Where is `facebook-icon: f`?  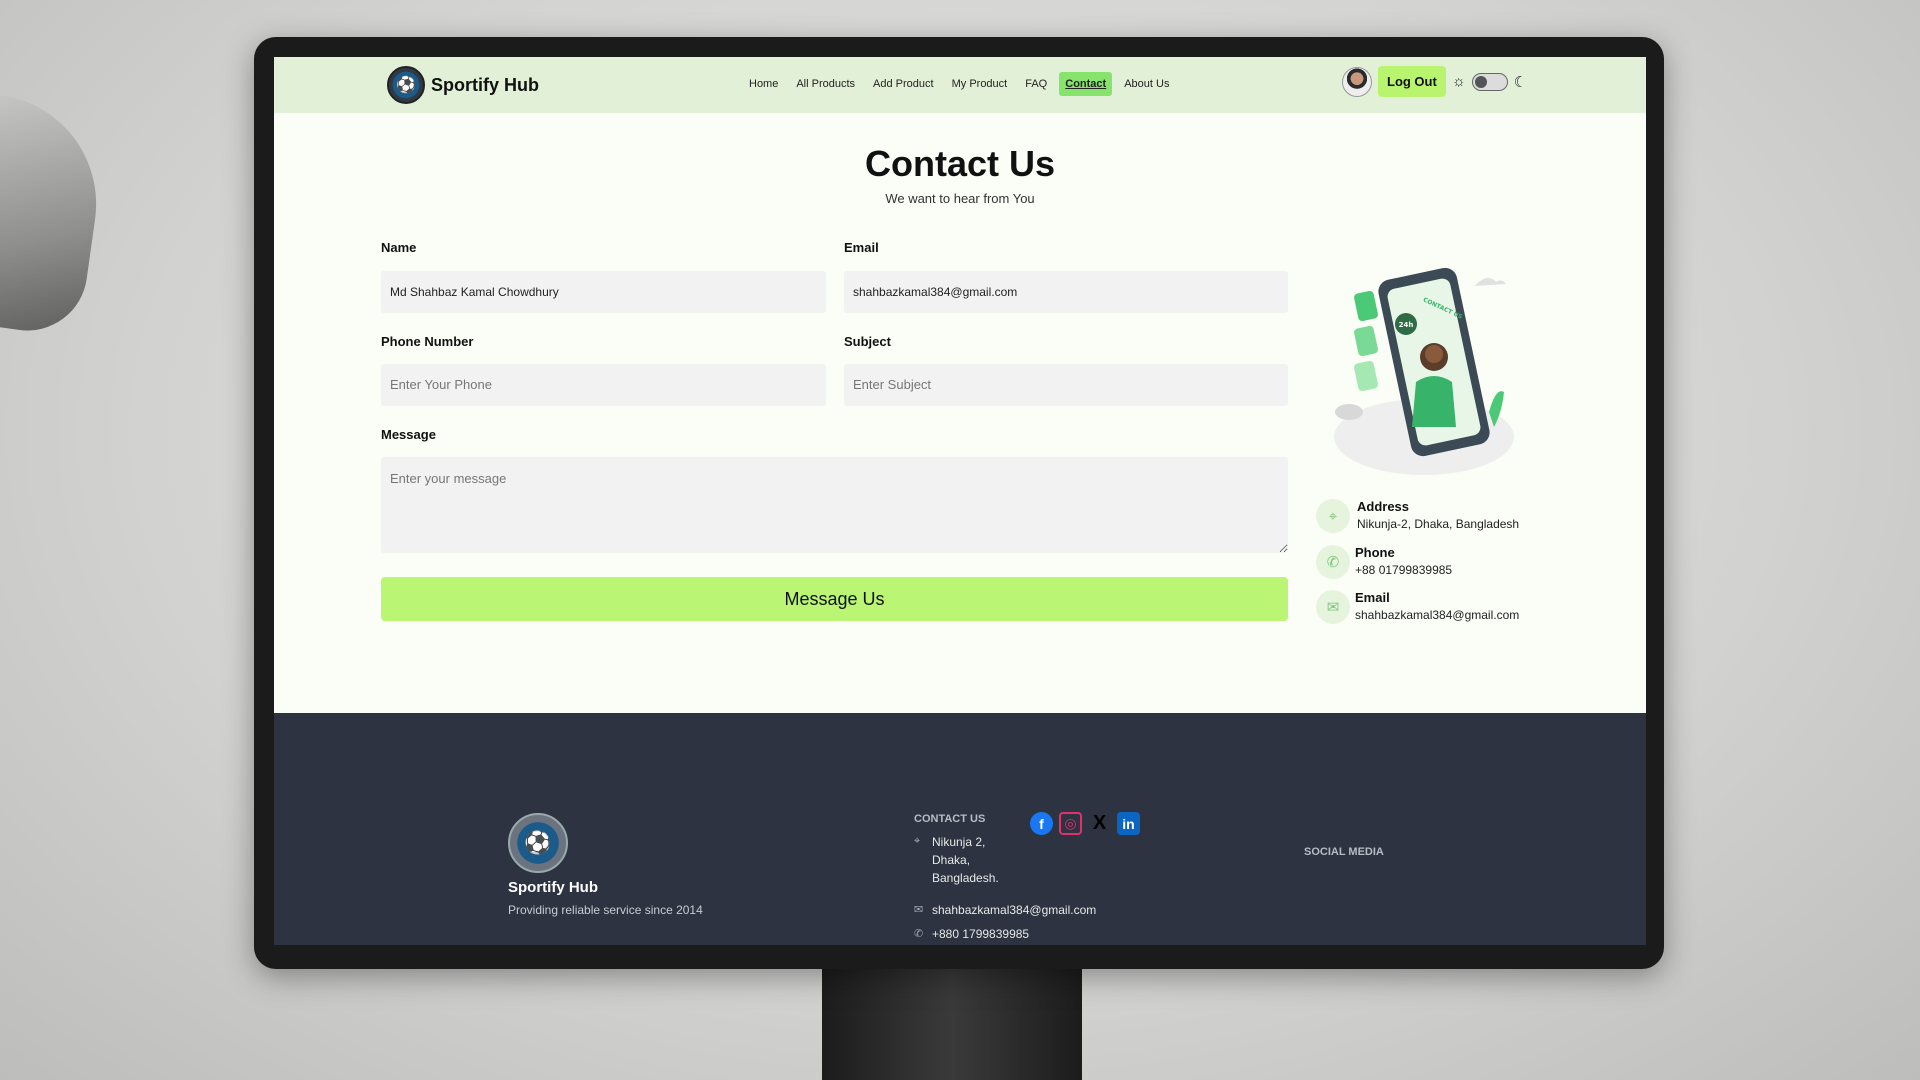
facebook-icon: f is located at coordinates (1041, 823).